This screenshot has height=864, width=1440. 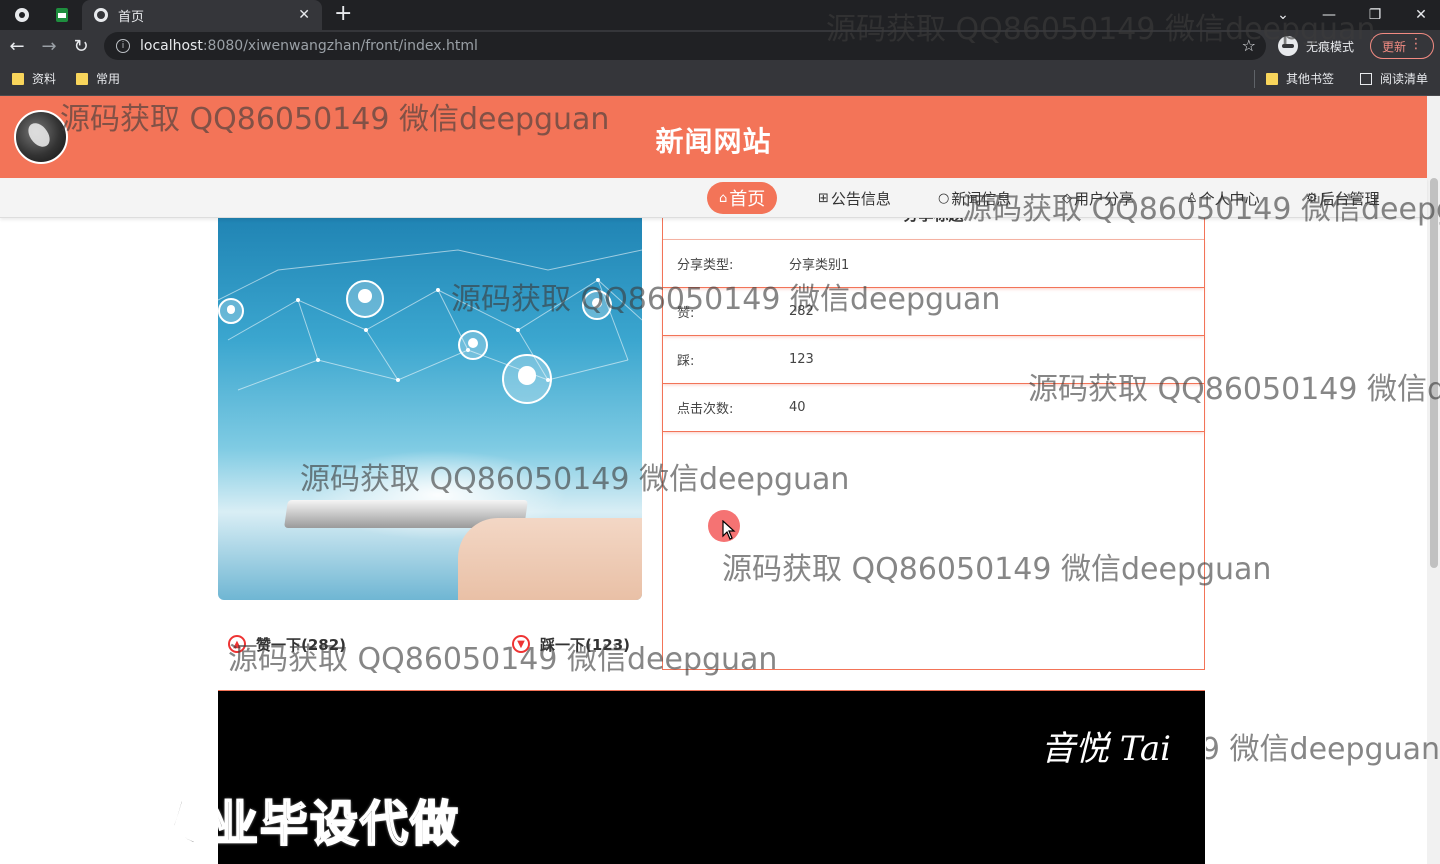 I want to click on browser-tab-bar: 首页 ✕ + ⌄ — ❐ ✕, so click(x=720, y=15).